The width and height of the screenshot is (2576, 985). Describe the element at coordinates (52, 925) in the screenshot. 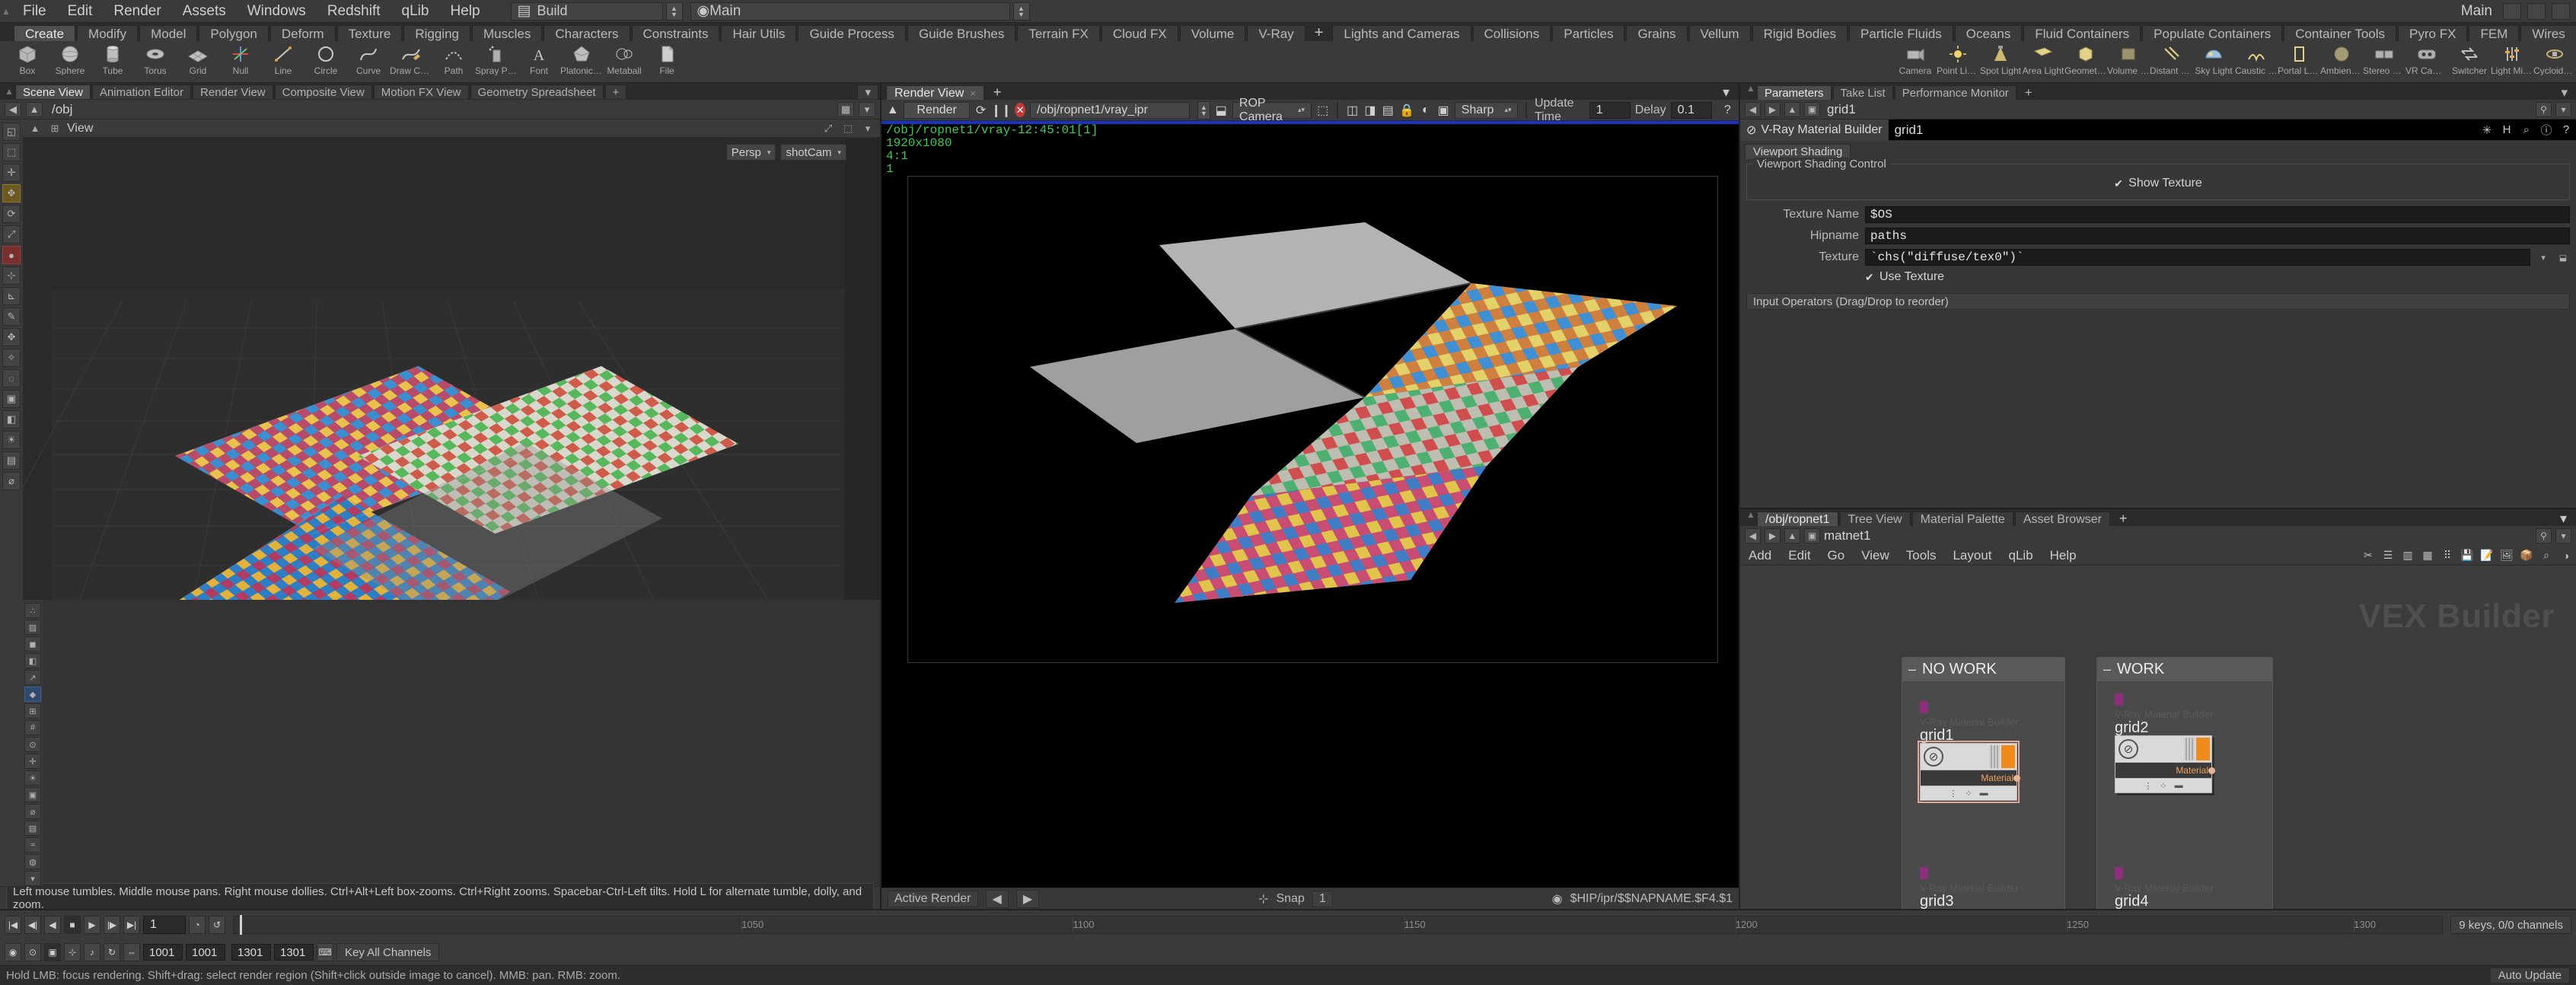

I see `play-reverse-icon: ◀` at that location.